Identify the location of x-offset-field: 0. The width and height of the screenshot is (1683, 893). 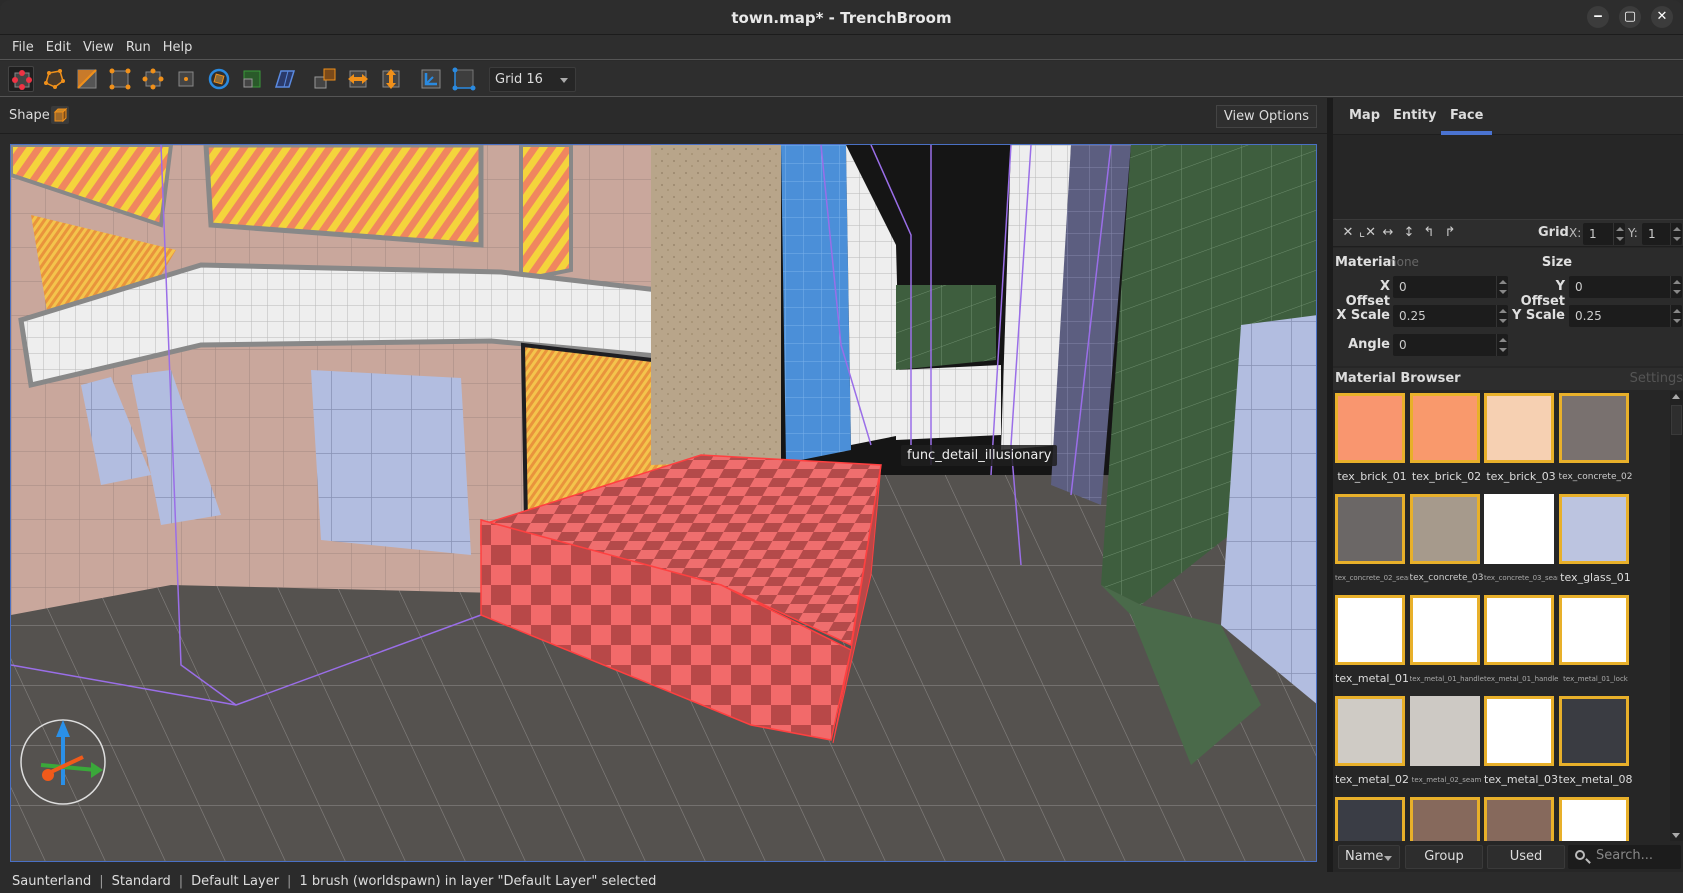
(1450, 287).